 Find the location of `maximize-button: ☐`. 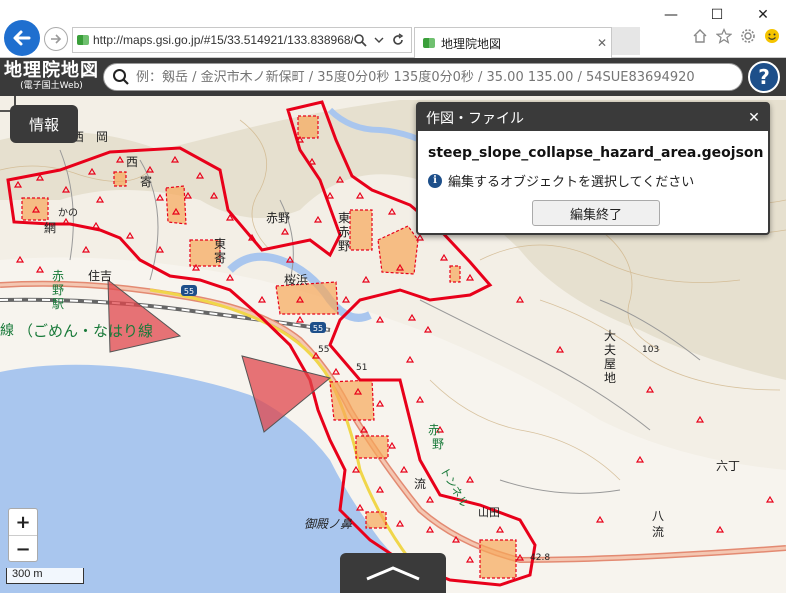

maximize-button: ☐ is located at coordinates (717, 15).